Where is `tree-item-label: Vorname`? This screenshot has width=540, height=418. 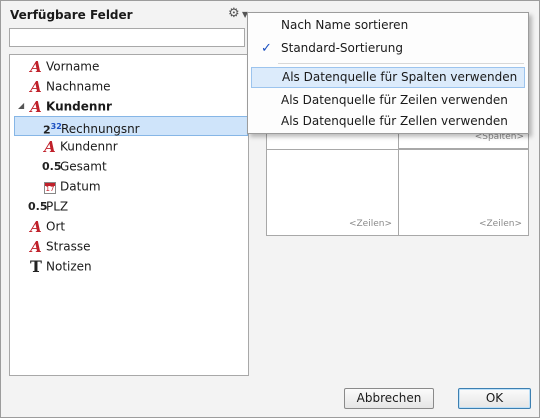 tree-item-label: Vorname is located at coordinates (73, 66).